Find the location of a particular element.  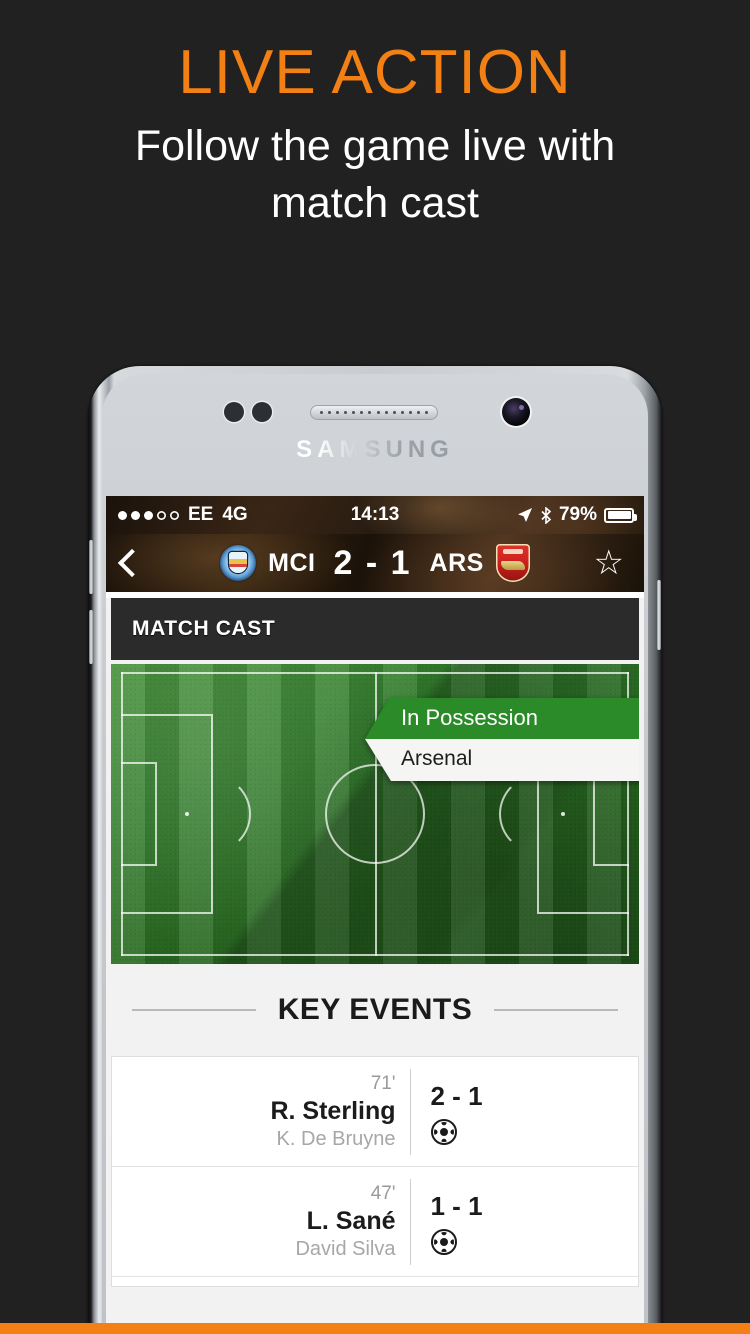

front-camera-icon is located at coordinates (516, 412).